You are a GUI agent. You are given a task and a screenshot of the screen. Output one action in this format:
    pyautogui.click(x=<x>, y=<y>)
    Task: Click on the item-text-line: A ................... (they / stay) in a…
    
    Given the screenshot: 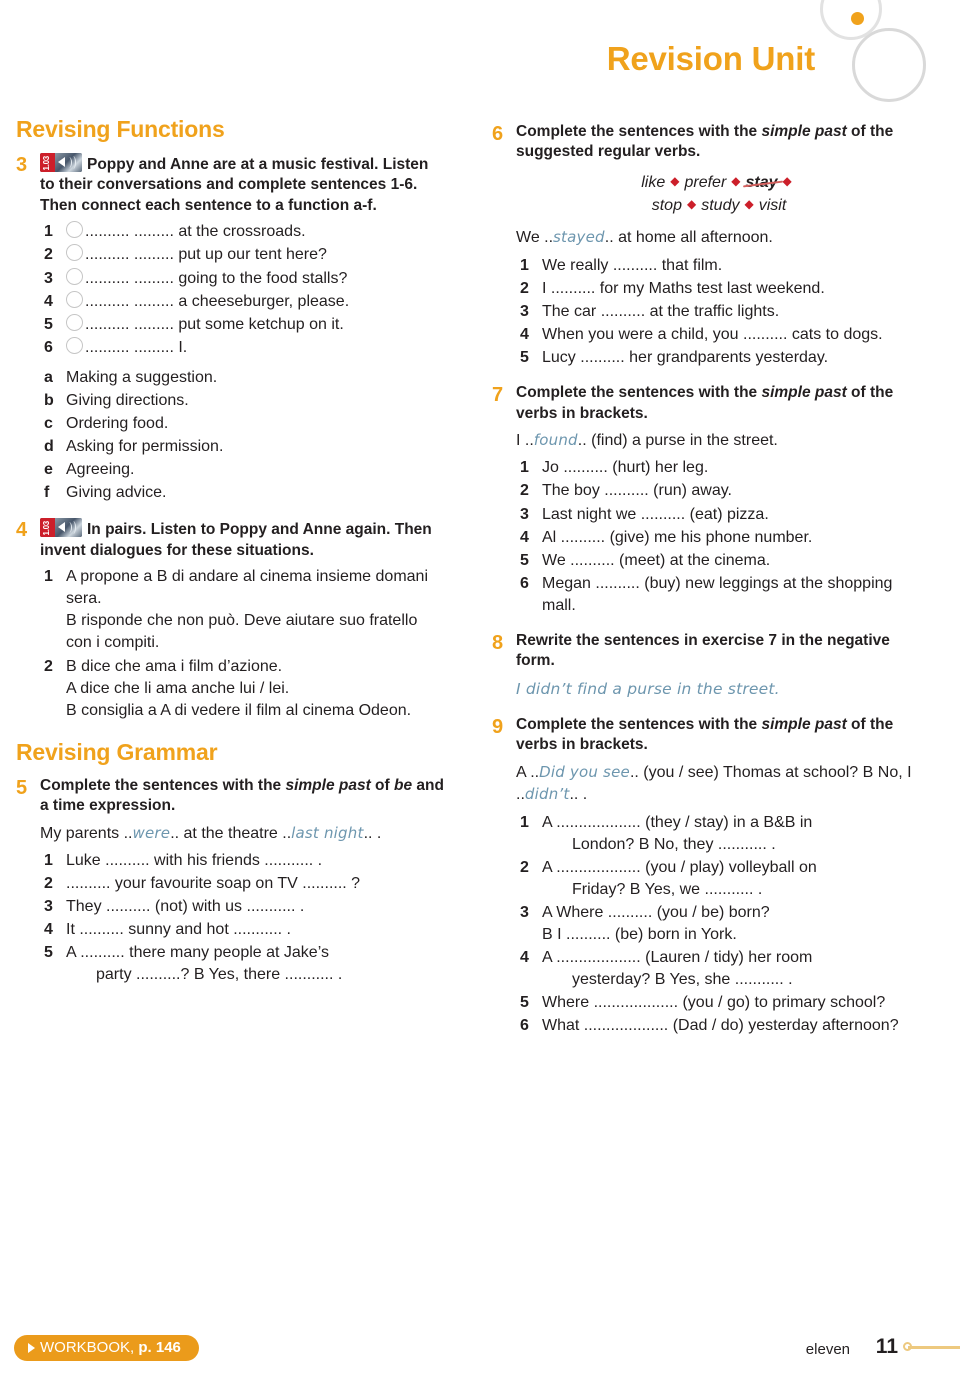 What is the action you would take?
    pyautogui.click(x=677, y=822)
    